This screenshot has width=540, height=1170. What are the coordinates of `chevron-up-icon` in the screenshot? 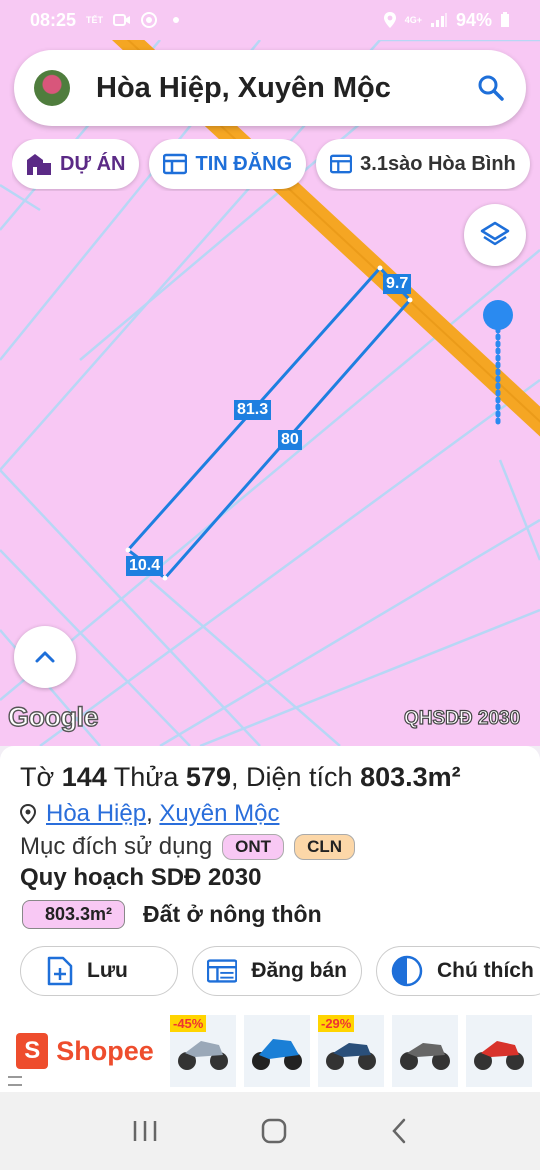 It's located at (45, 657).